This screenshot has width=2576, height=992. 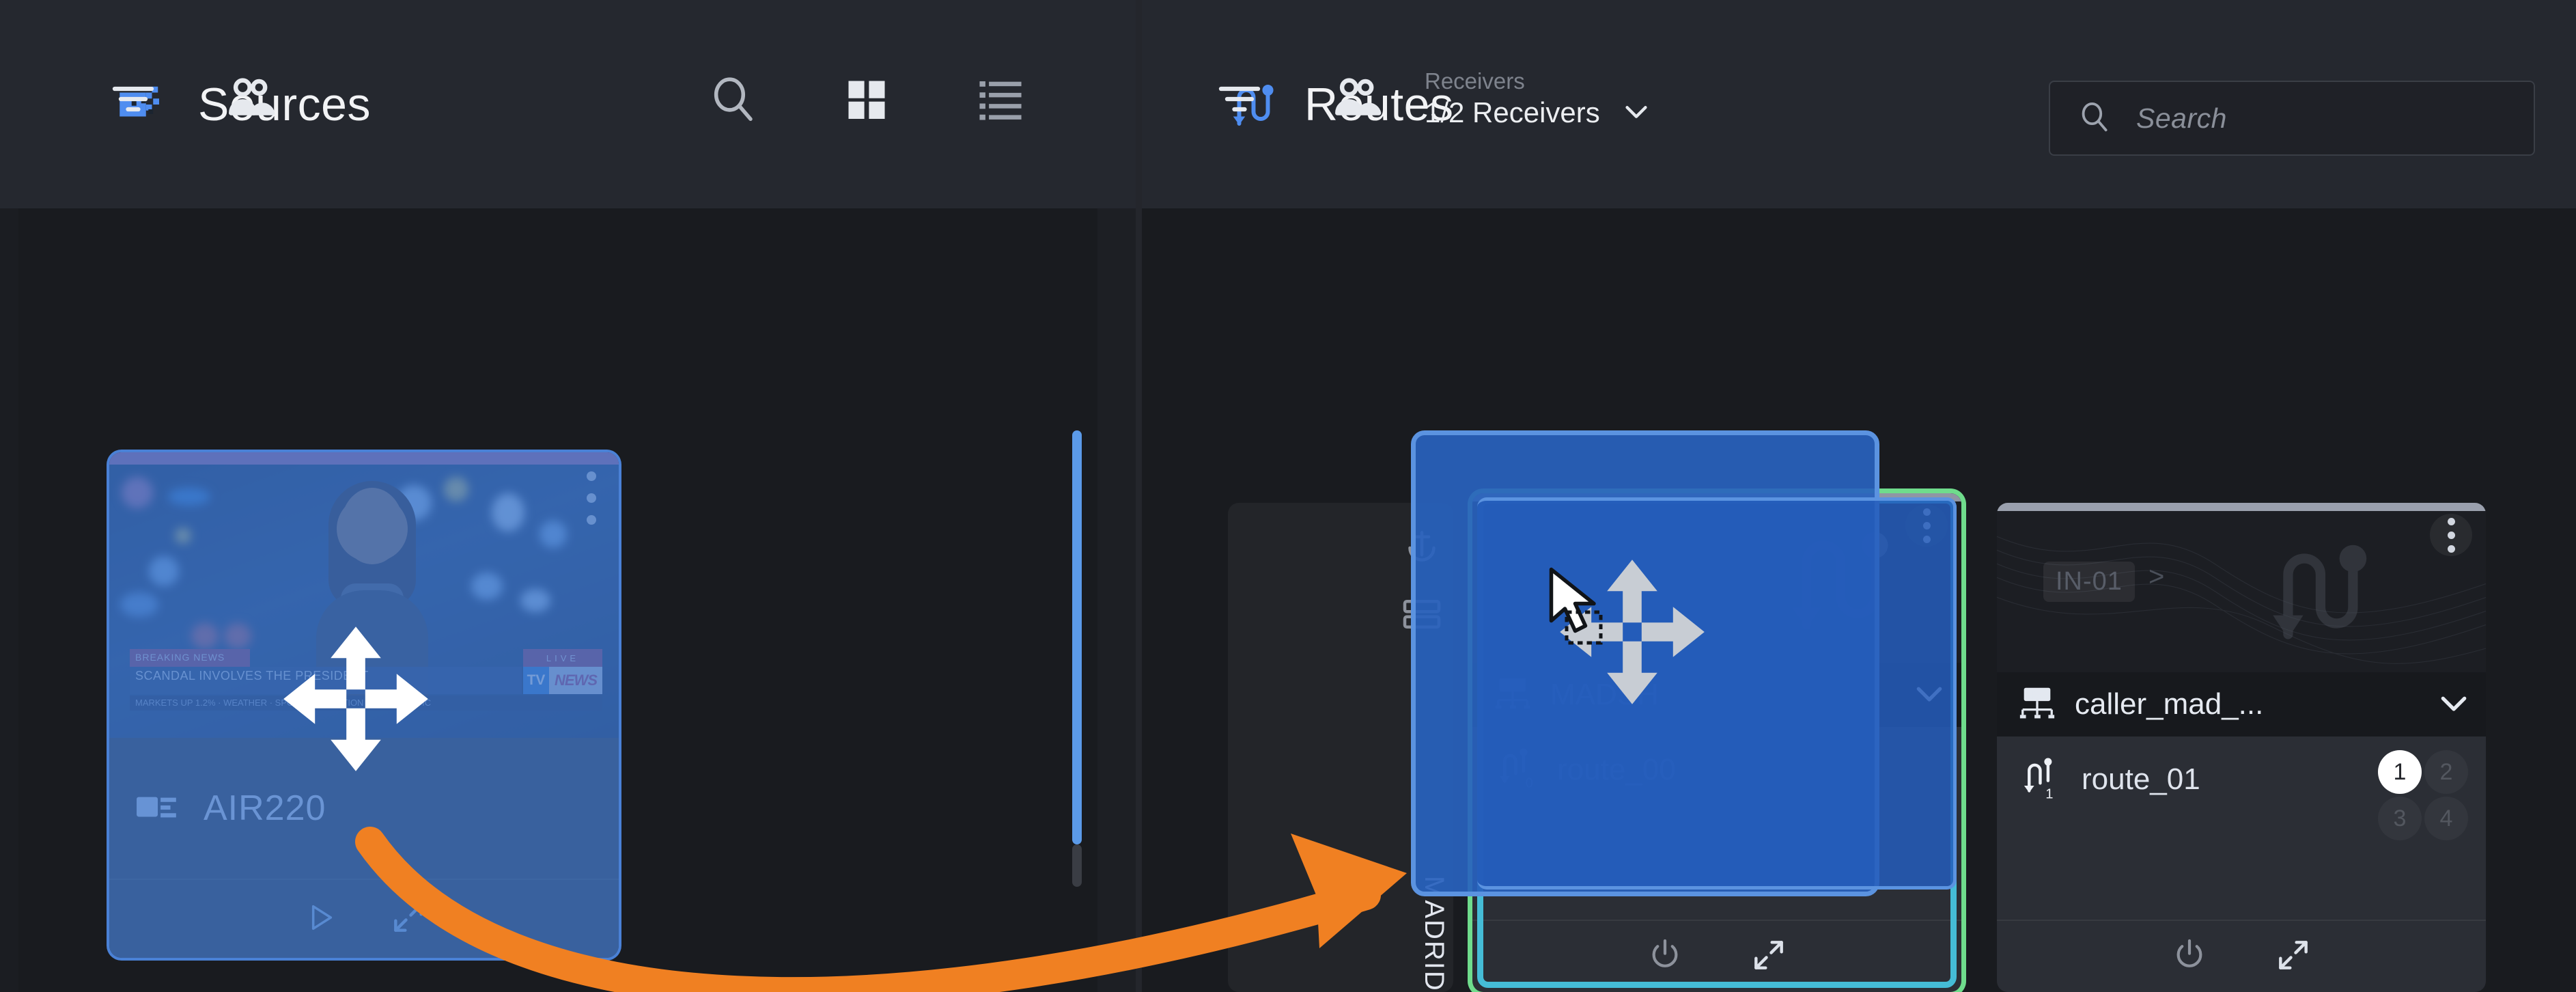 I want to click on source-meta-row: AIR220, so click(x=364, y=808).